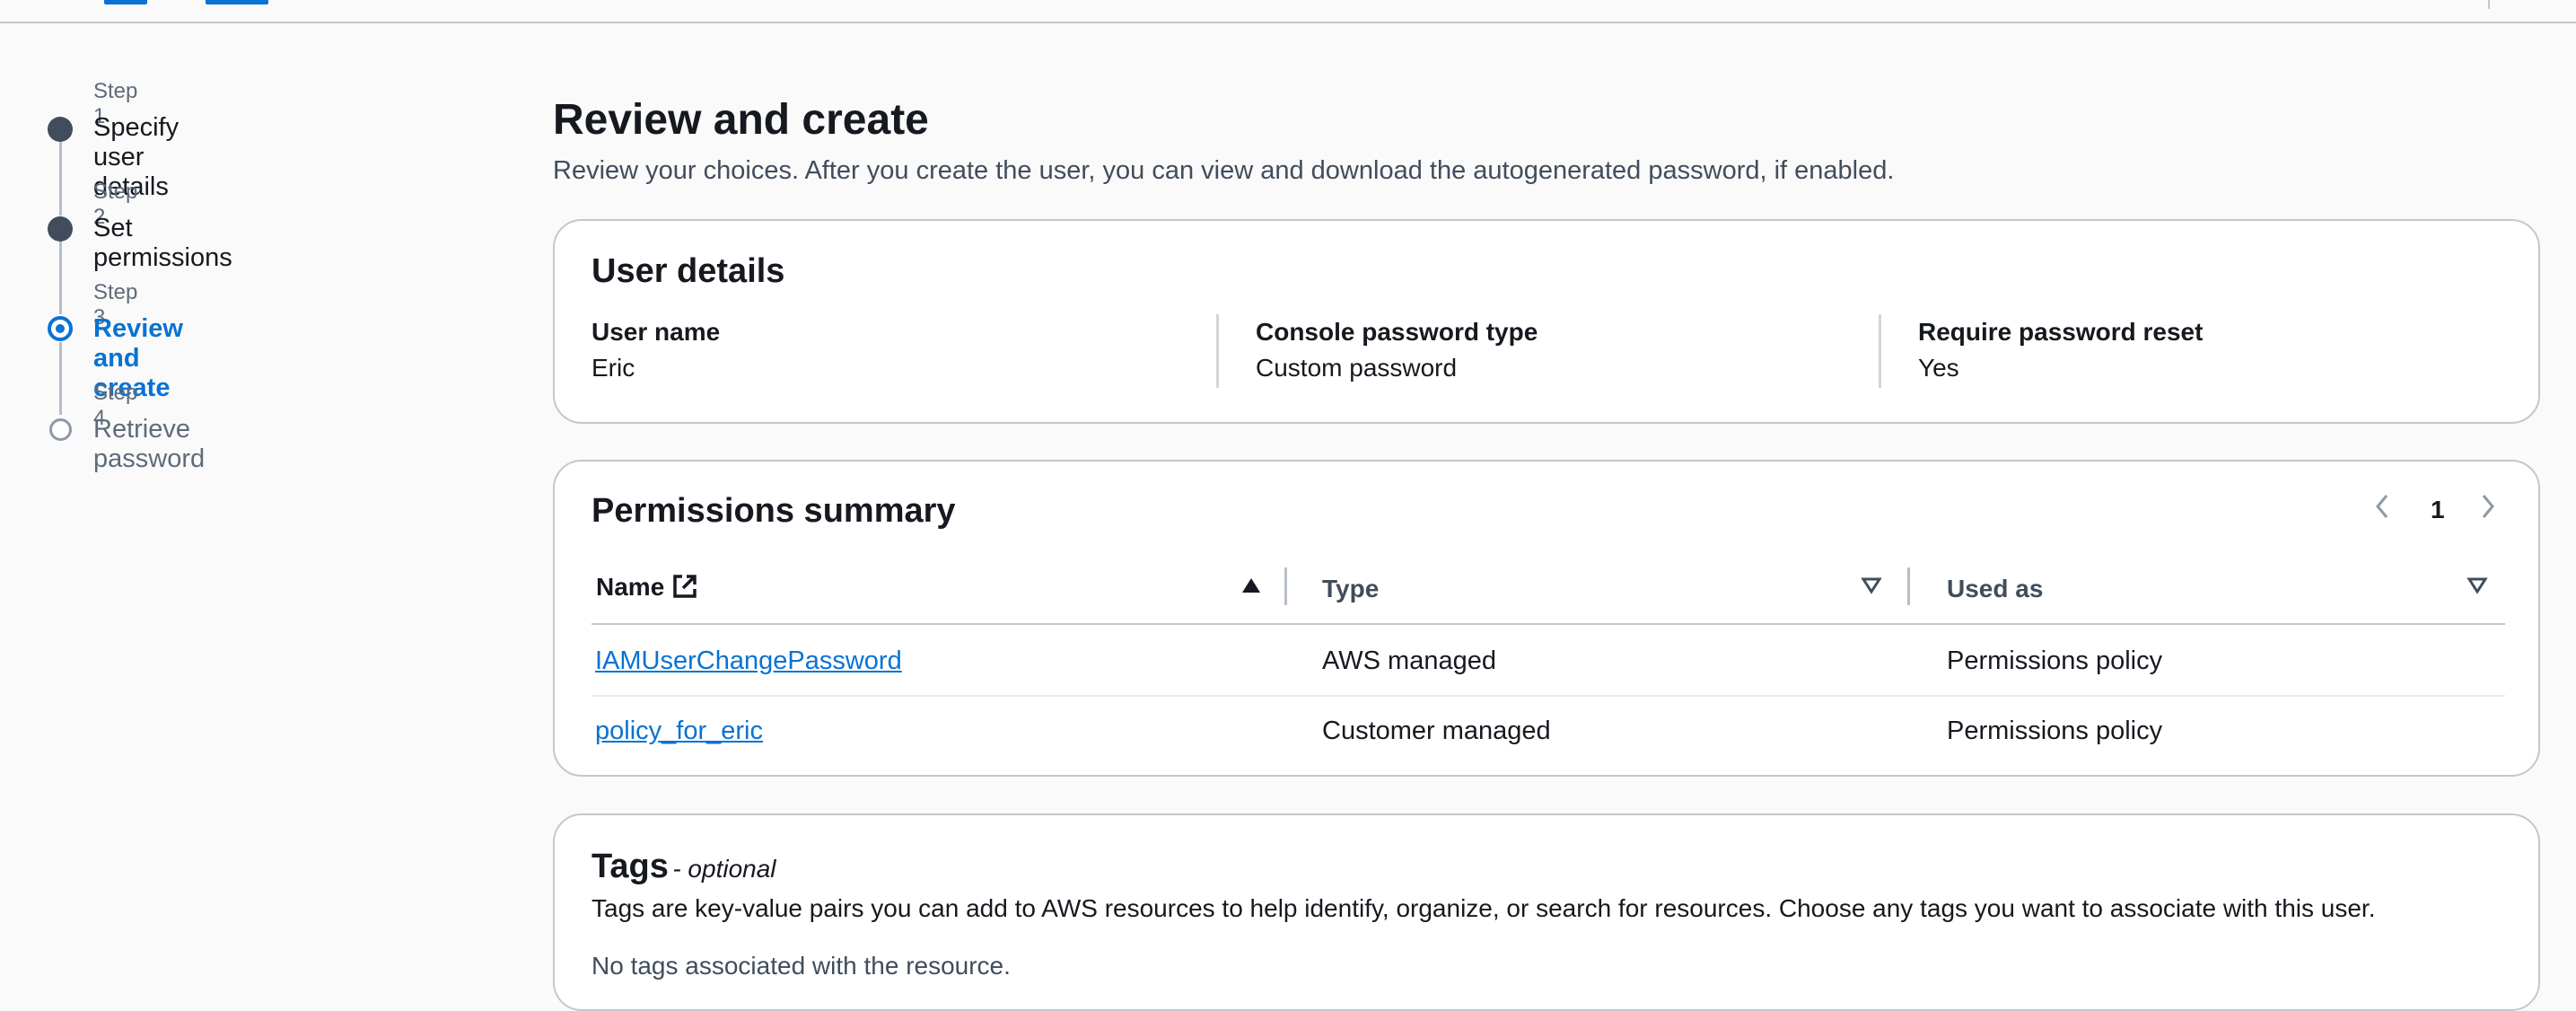 Image resolution: width=2576 pixels, height=1011 pixels. Describe the element at coordinates (1397, 332) in the screenshot. I see `console-password-type-key: Console password type` at that location.